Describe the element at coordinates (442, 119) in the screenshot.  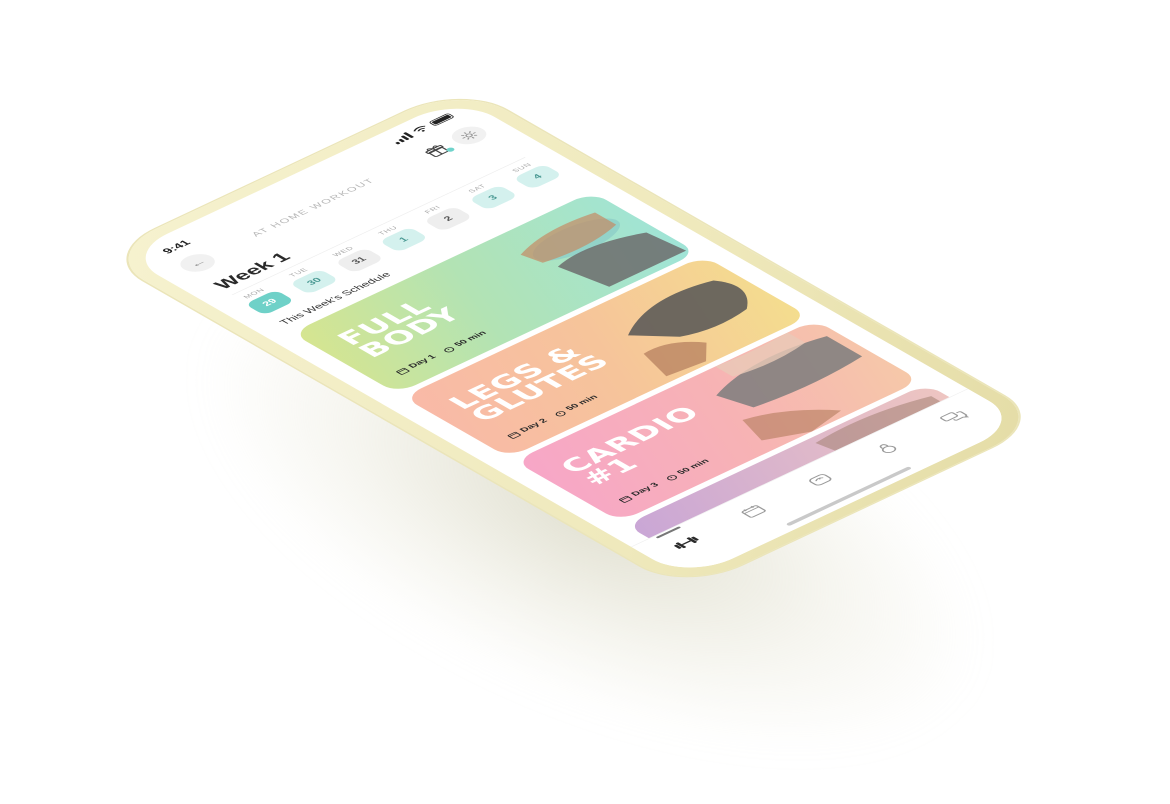
I see `battery-icon` at that location.